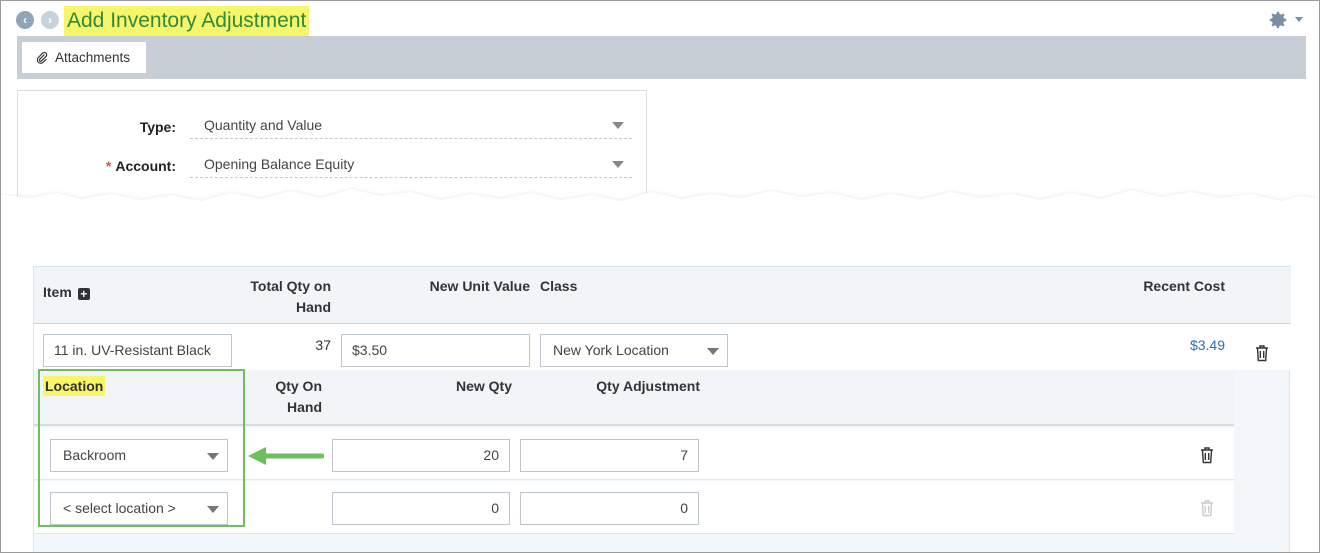 This screenshot has height=553, width=1320. I want to click on account-label: * Account:, so click(101, 166).